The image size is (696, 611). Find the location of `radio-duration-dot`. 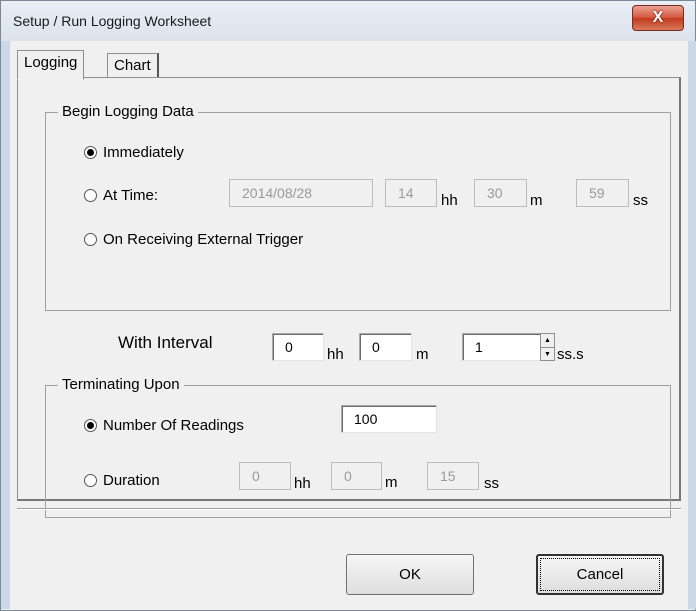

radio-duration-dot is located at coordinates (90, 480).